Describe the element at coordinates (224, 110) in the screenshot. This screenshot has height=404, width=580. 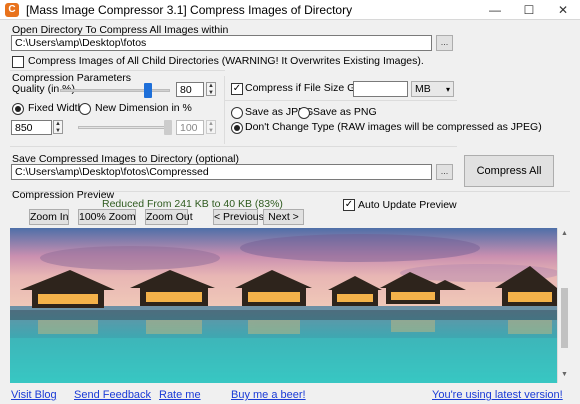
I see `params-separator` at that location.